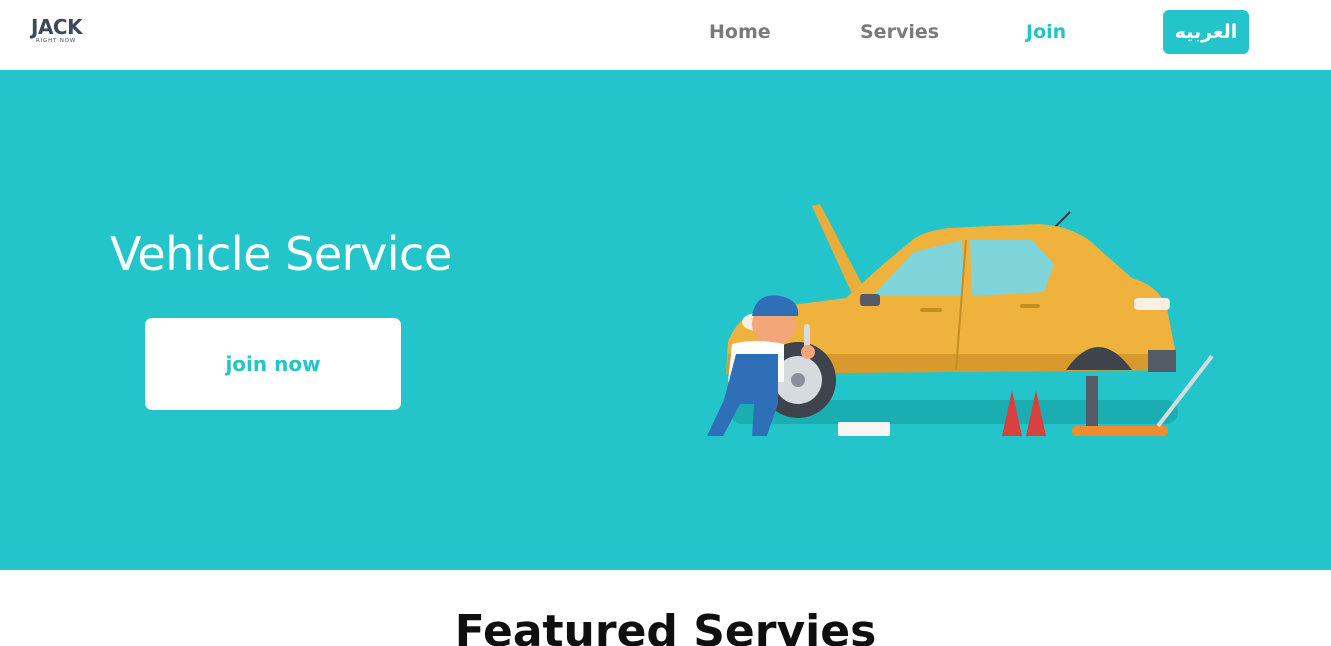 The height and width of the screenshot is (646, 1331). What do you see at coordinates (56, 41) in the screenshot?
I see `brand-tagline: RIGHT NOW` at bounding box center [56, 41].